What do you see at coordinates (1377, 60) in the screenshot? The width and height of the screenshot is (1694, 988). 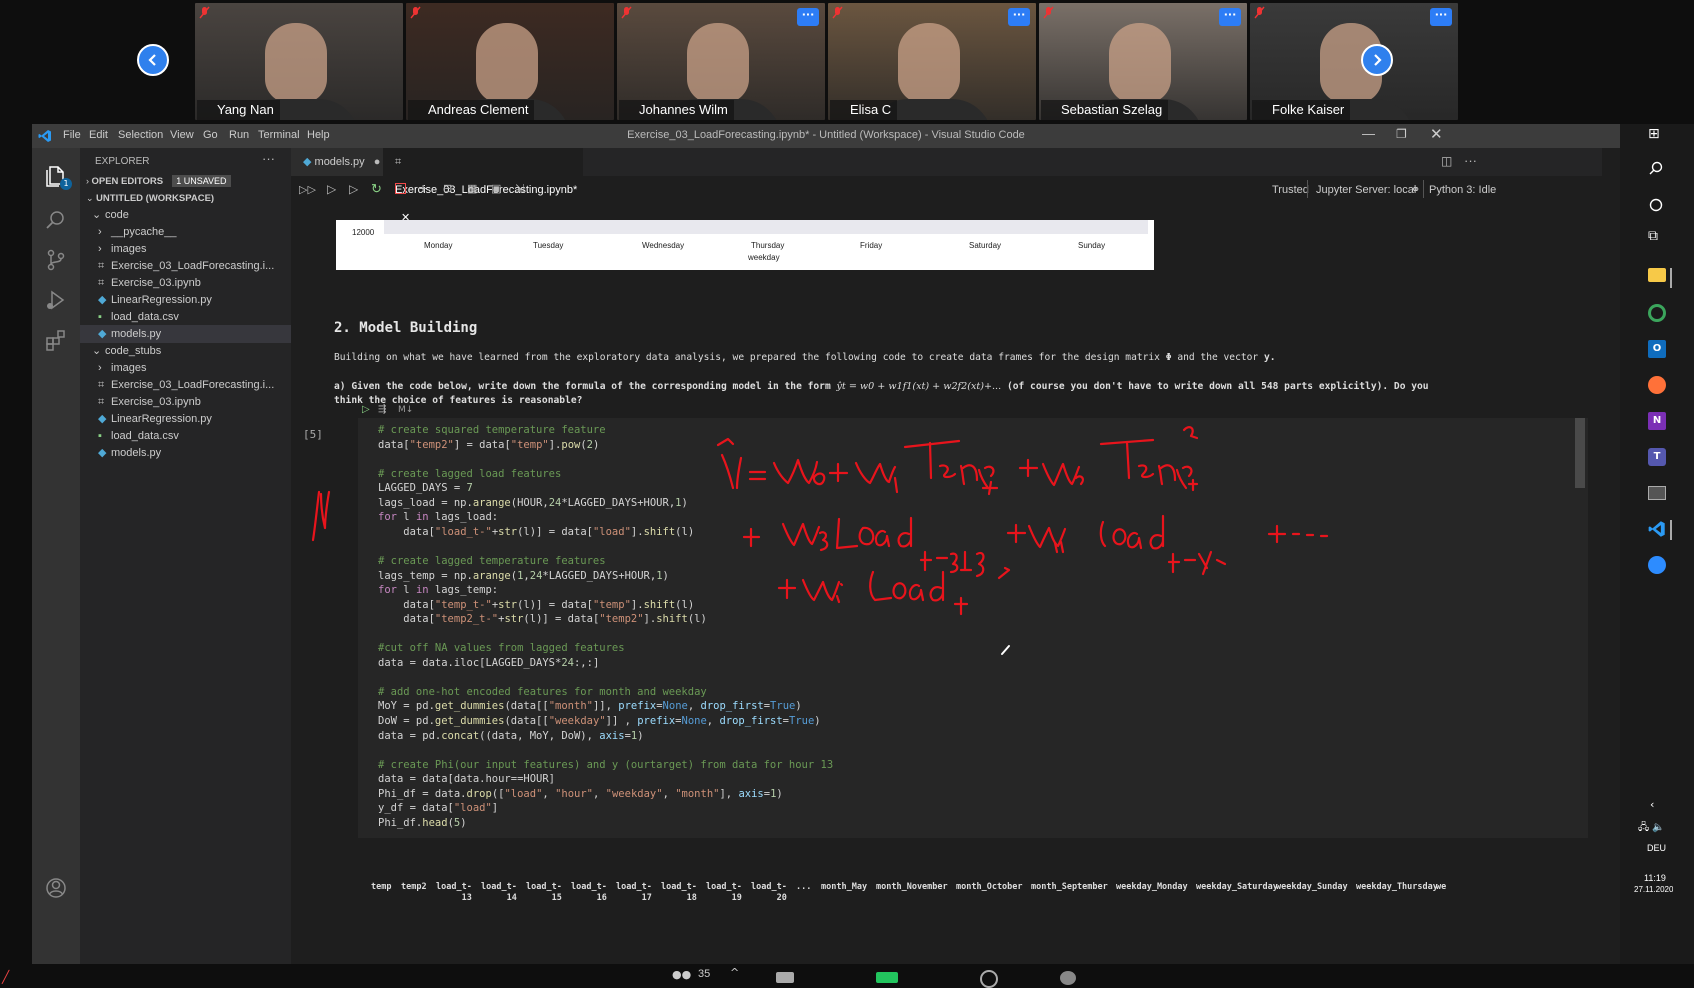 I see `next-page-button` at bounding box center [1377, 60].